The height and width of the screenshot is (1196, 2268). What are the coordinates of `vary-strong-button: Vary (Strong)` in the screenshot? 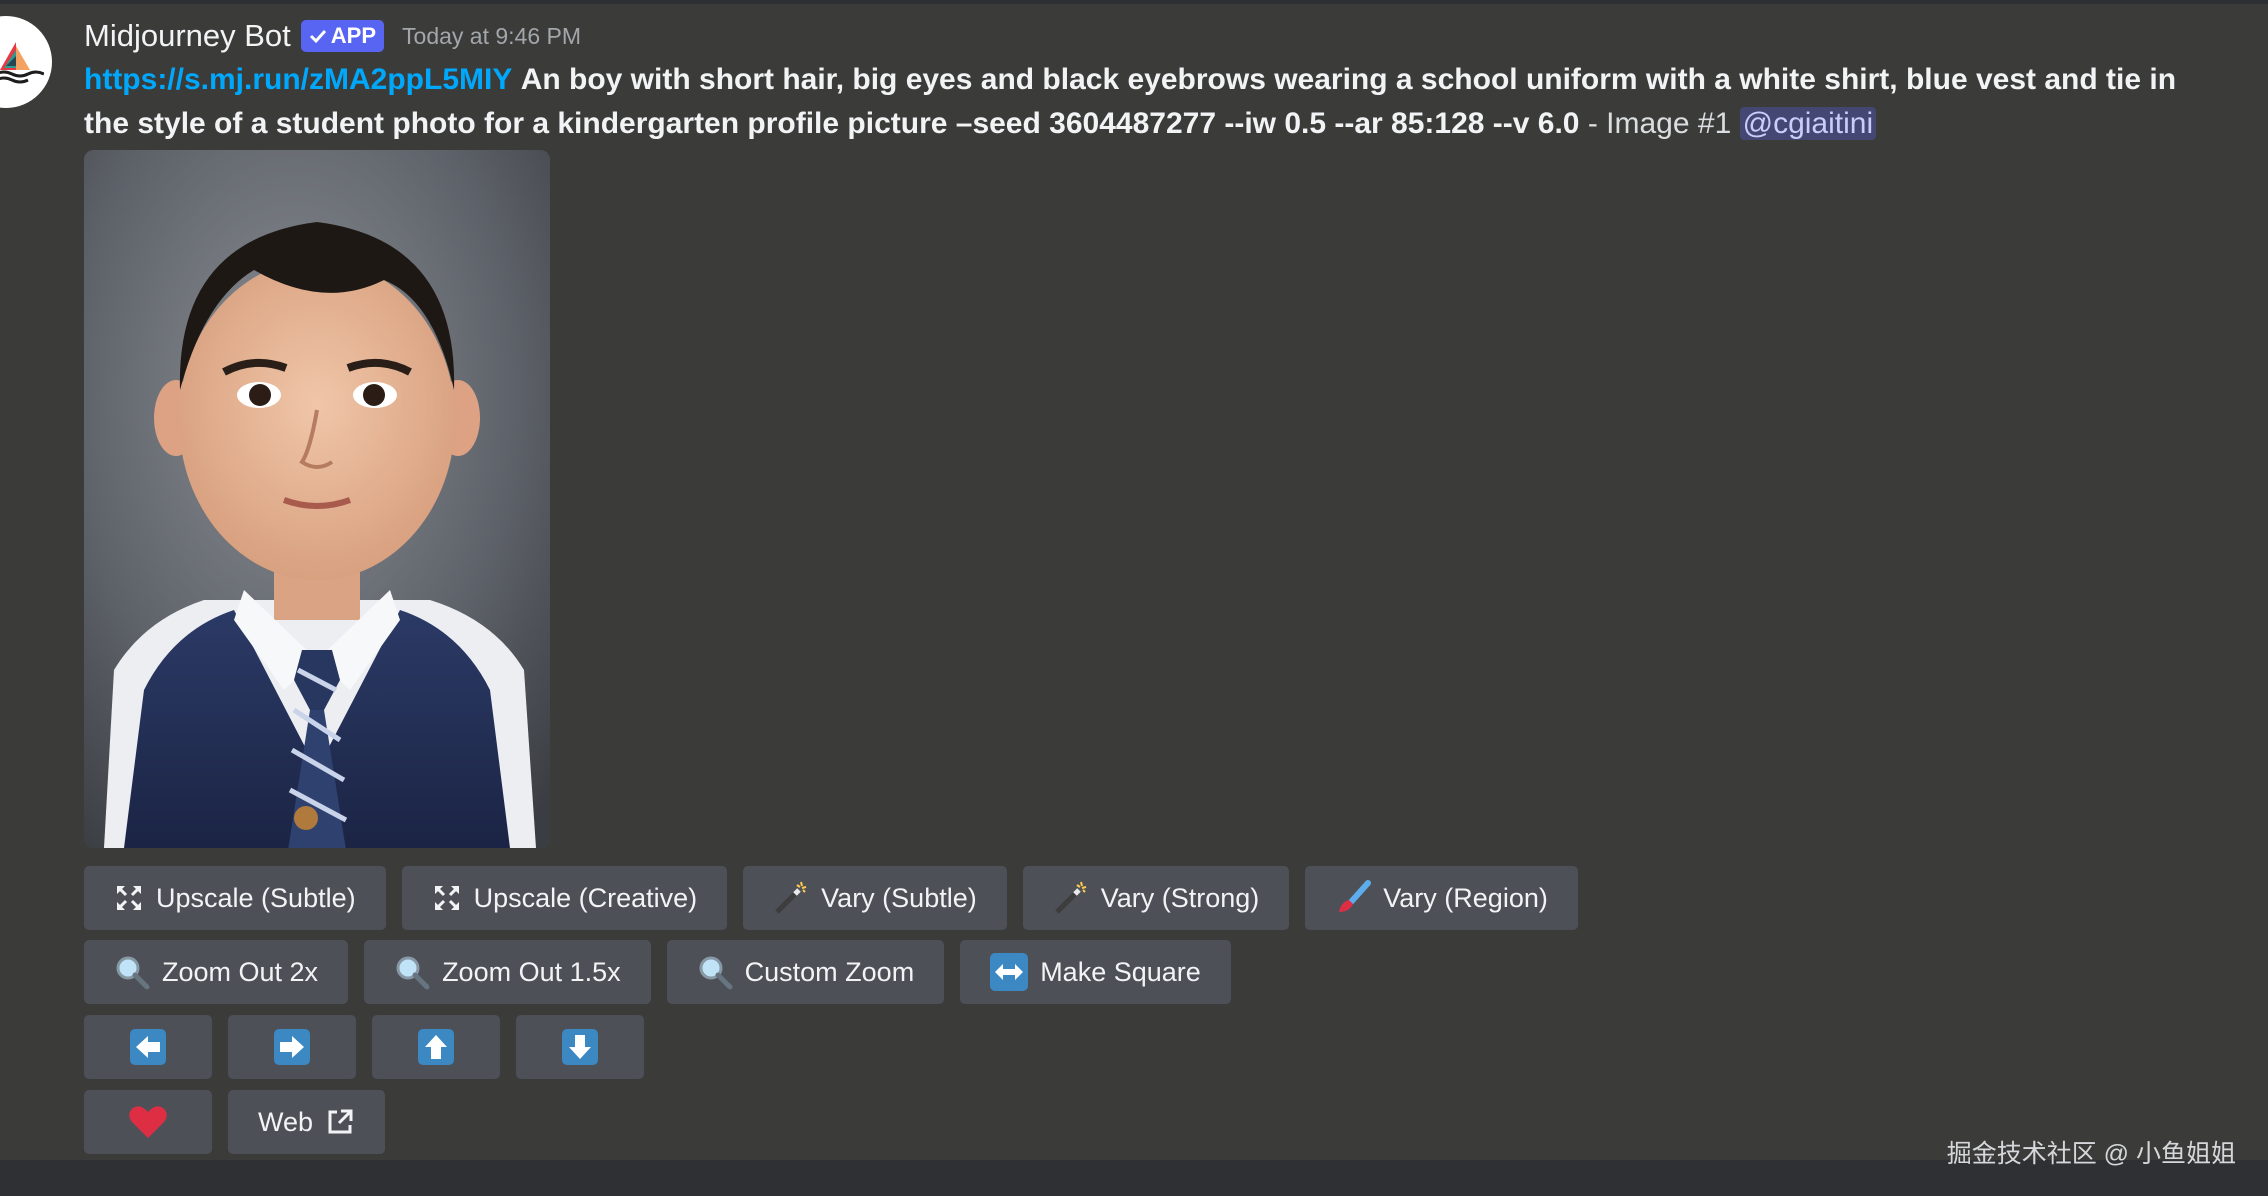 It's located at (1156, 898).